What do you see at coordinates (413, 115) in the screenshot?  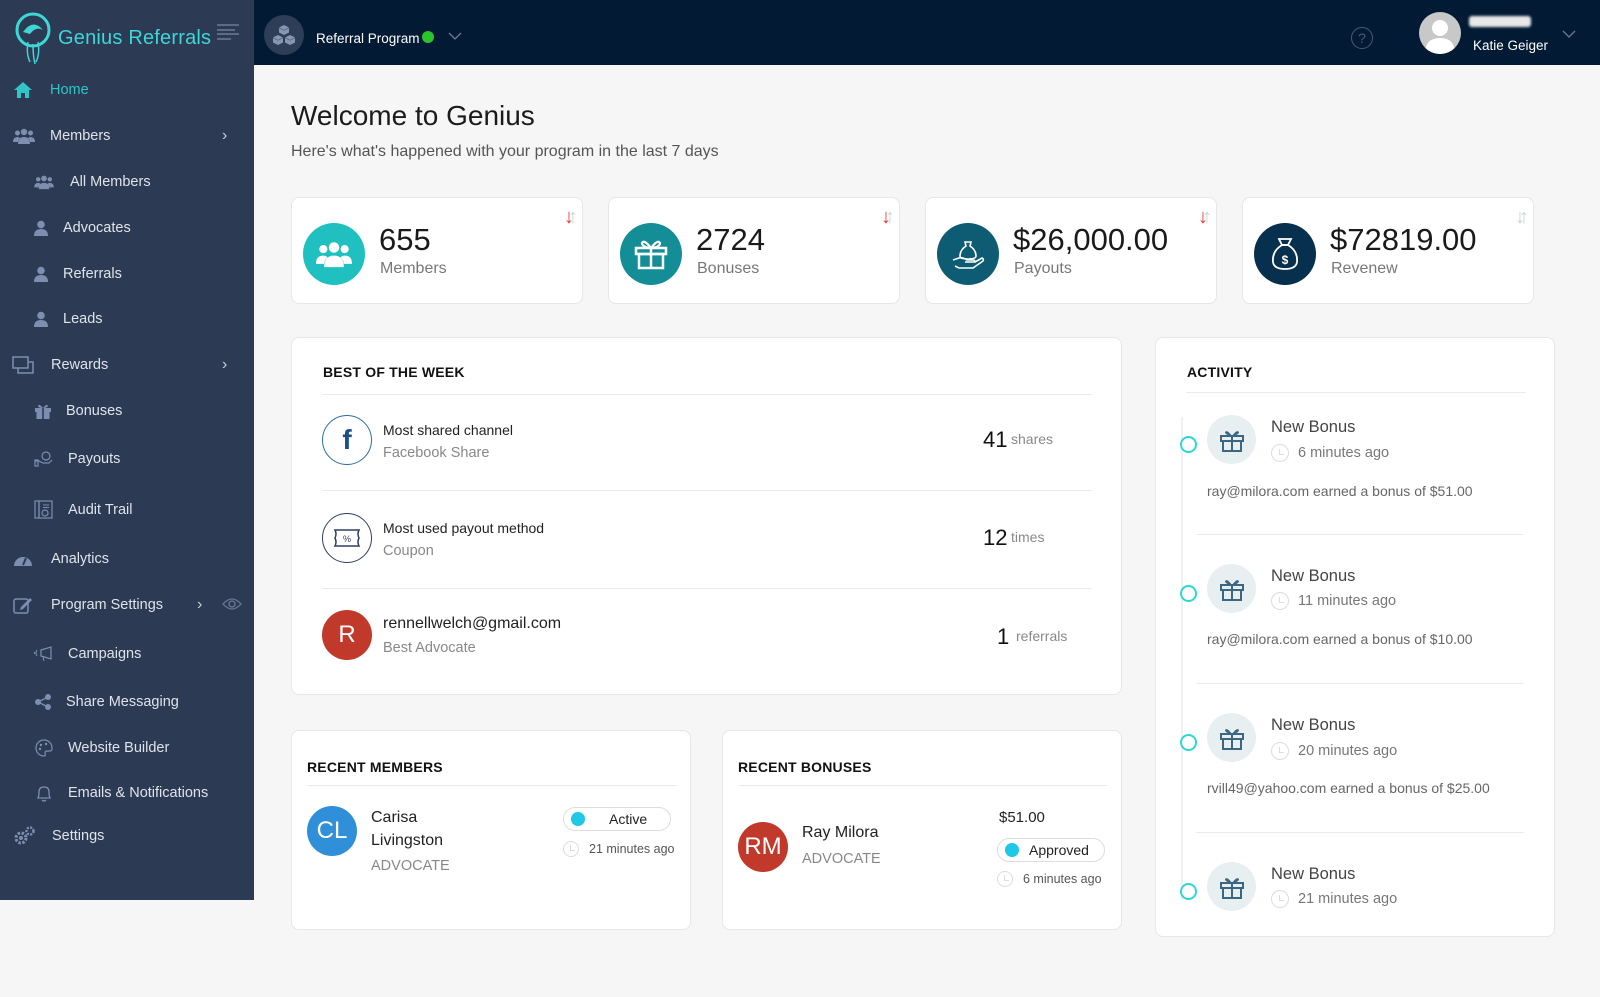 I see `page-title: Welcome to Genius` at bounding box center [413, 115].